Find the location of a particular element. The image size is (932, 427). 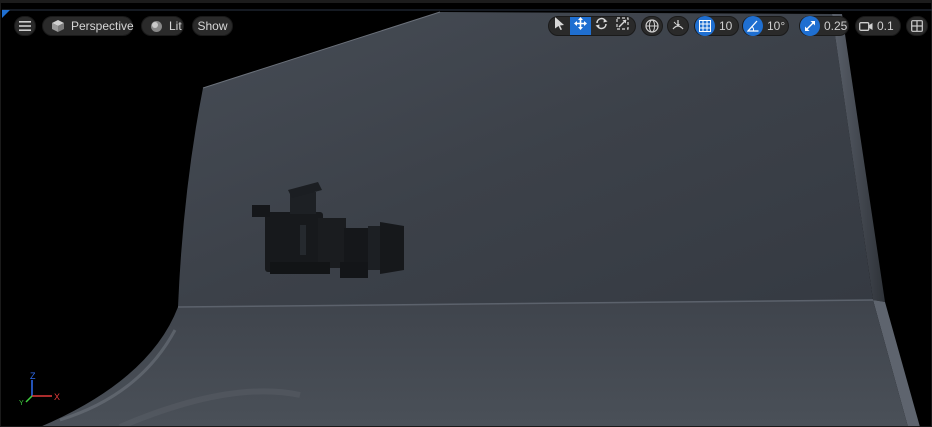

grid-snap-group: 10 is located at coordinates (716, 26).